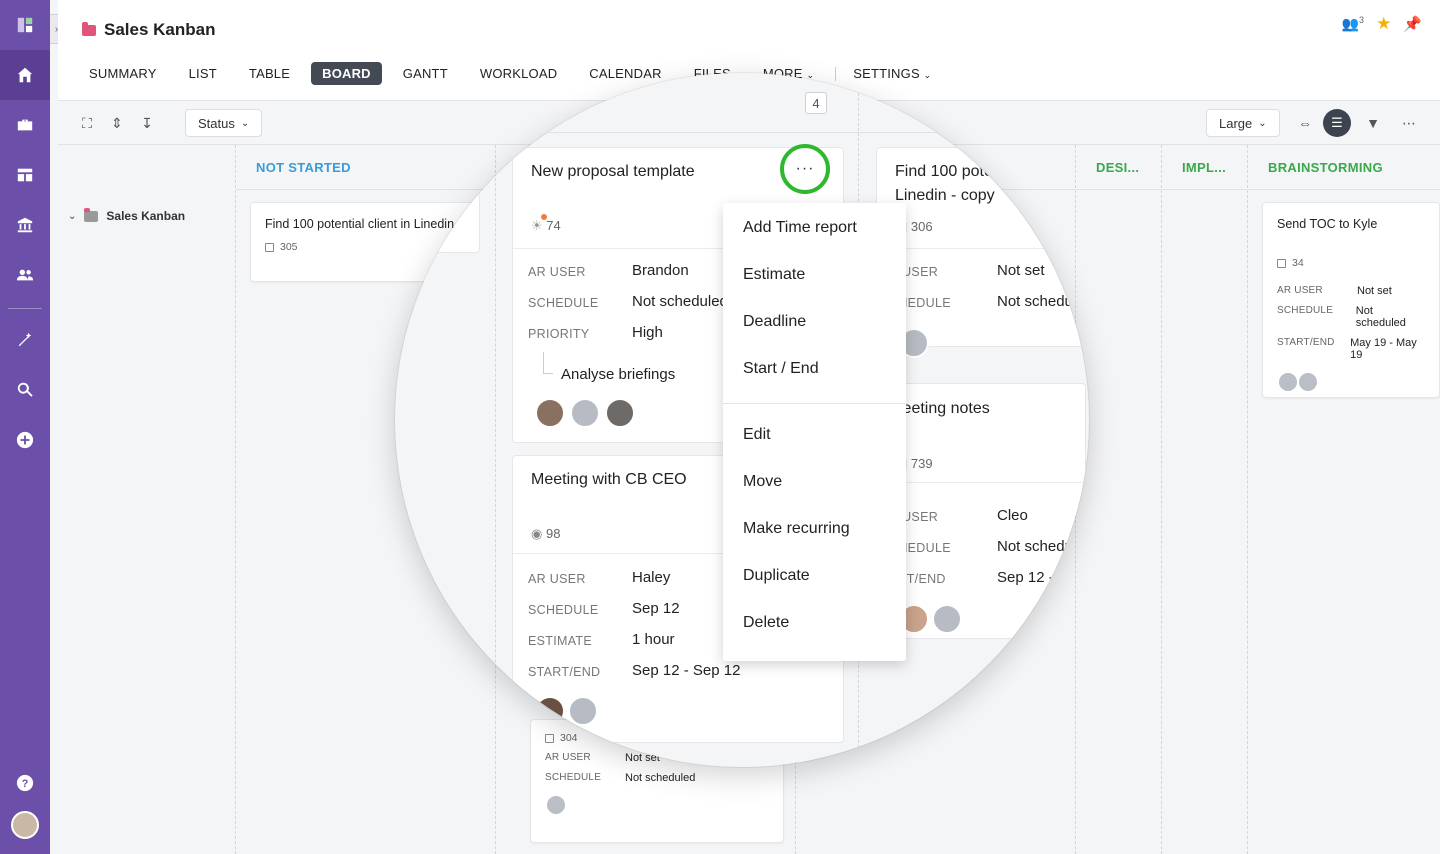  I want to click on menu-item-add-time-report: Add Time report, so click(800, 228).